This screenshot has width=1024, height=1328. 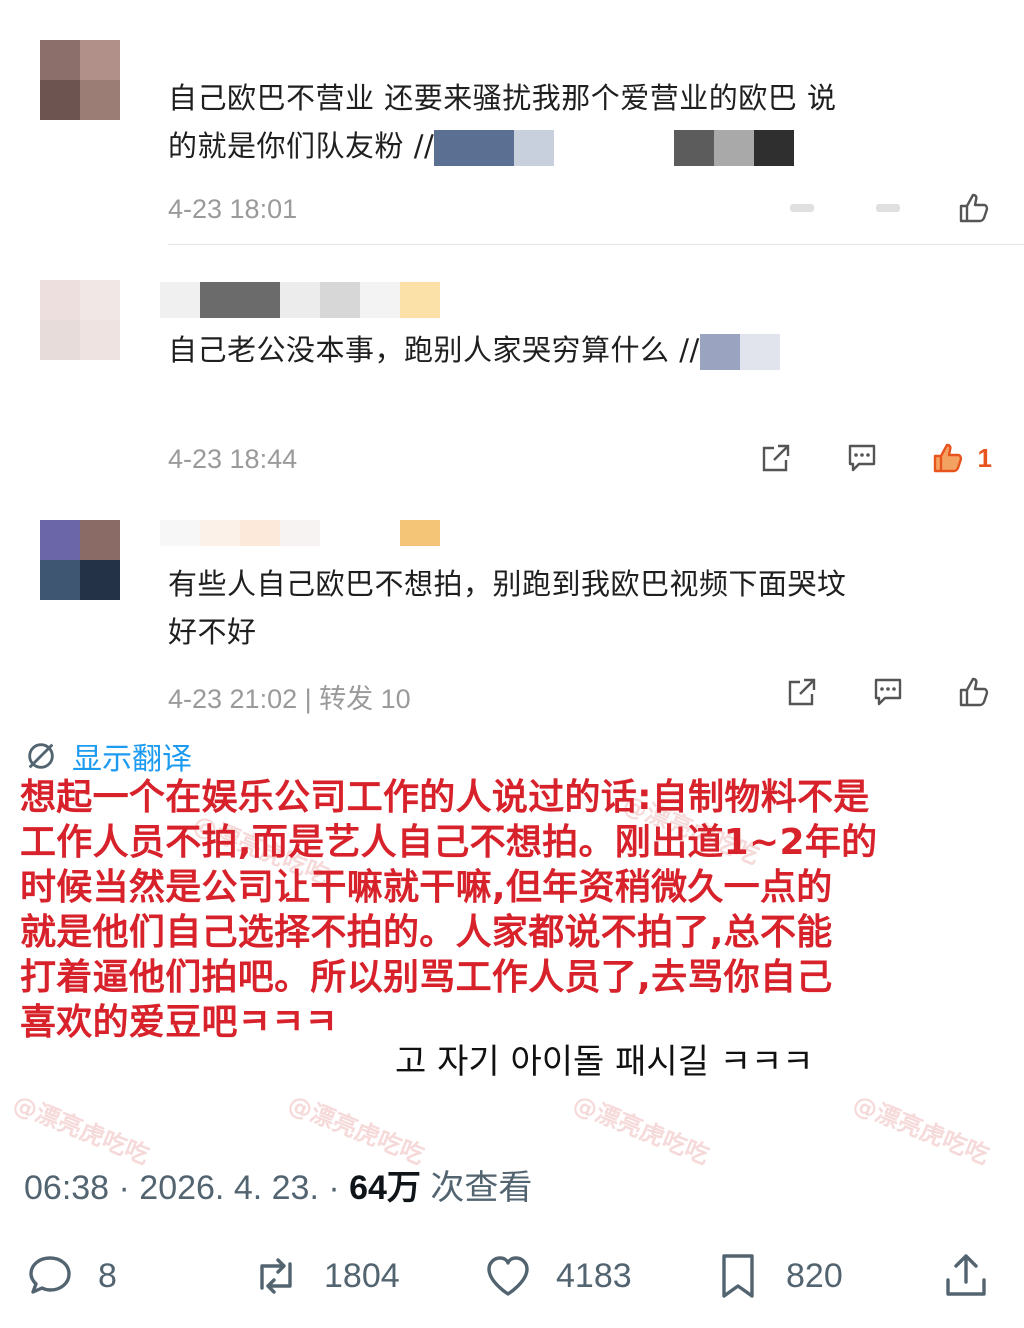 I want to click on comment-text: 自己老公没本事，跑别人家哭穷算什么 //, so click(x=474, y=350).